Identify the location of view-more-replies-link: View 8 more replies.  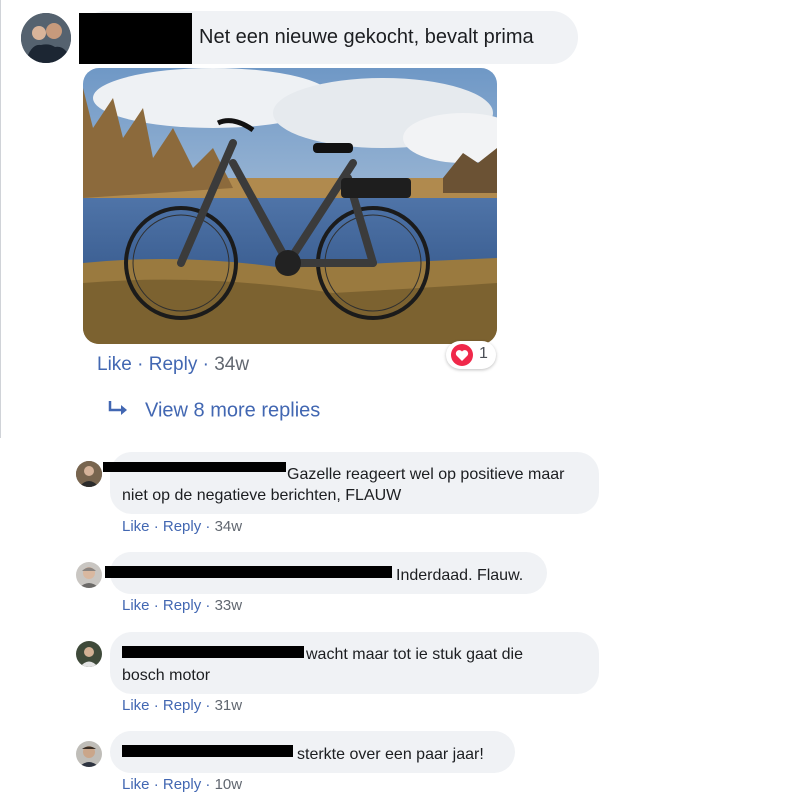
(213, 411).